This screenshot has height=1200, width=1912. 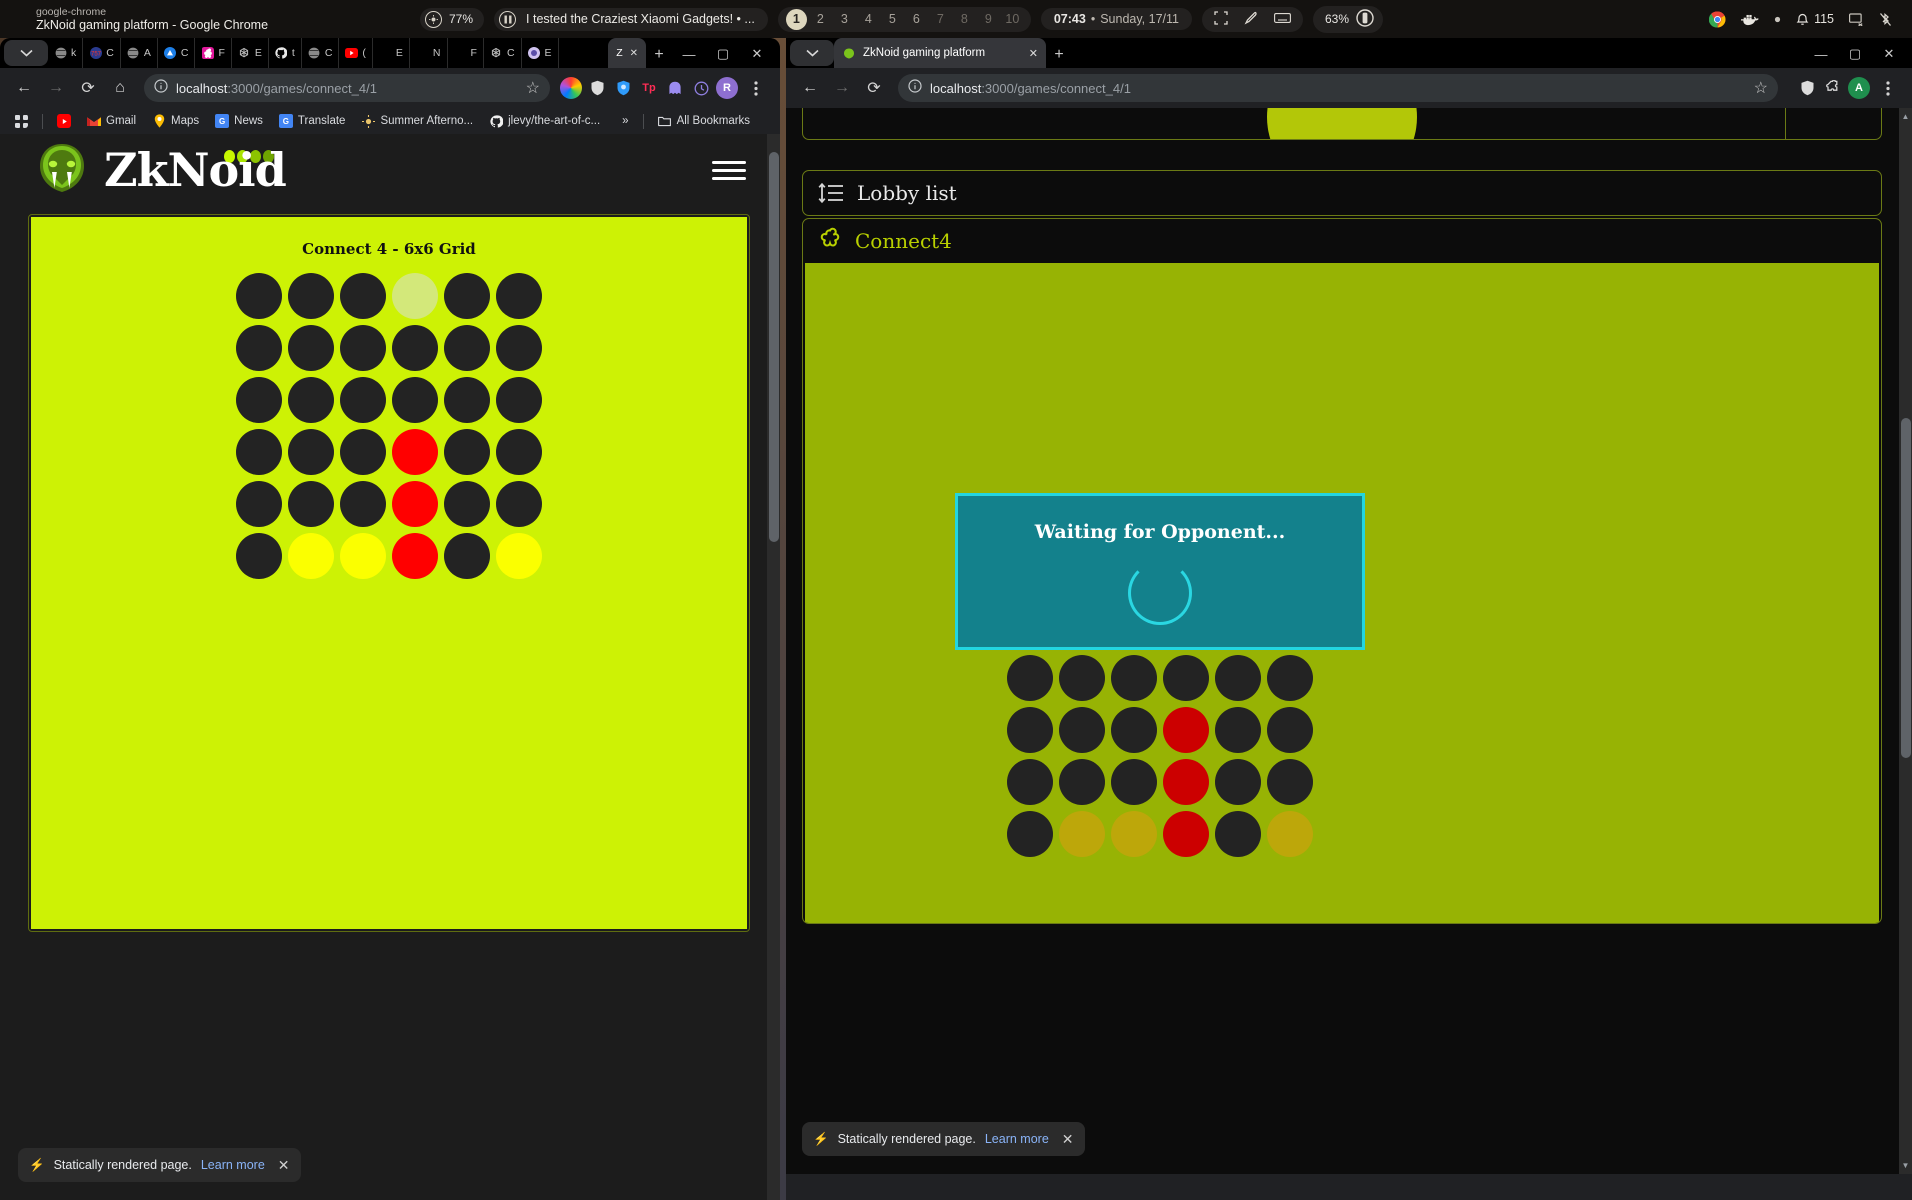 I want to click on background-tab-12: C, so click(x=503, y=53).